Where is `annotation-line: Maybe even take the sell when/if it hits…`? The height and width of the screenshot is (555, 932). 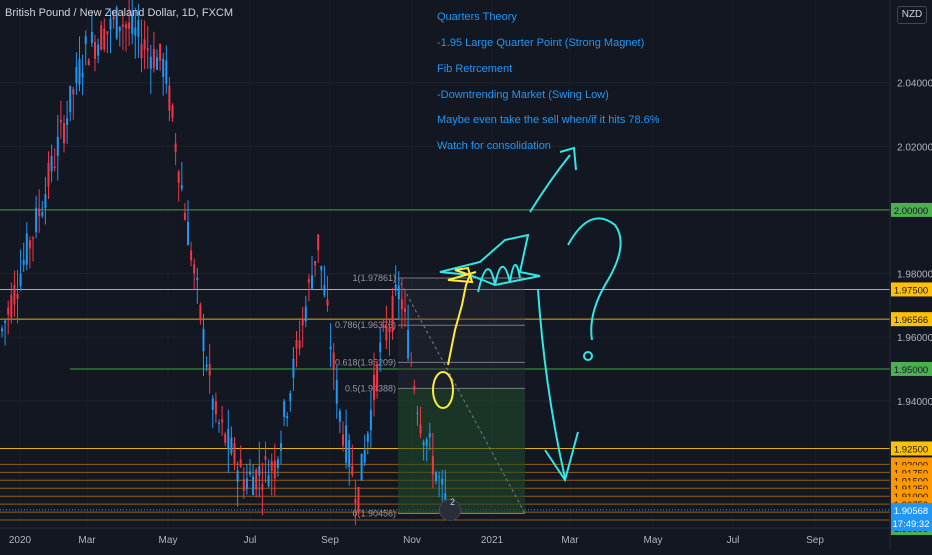
annotation-line: Maybe even take the sell when/if it hits… is located at coordinates (548, 120).